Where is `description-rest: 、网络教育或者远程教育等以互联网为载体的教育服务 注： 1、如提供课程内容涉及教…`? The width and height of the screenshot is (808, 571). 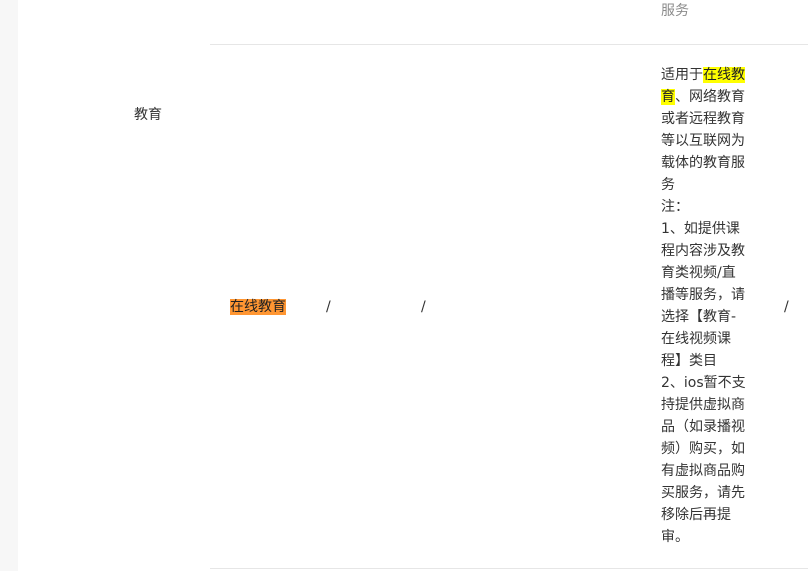
description-rest: 、网络教育或者远程教育等以互联网为载体的教育服务 注： 1、如提供课程内容涉及教… is located at coordinates (703, 317).